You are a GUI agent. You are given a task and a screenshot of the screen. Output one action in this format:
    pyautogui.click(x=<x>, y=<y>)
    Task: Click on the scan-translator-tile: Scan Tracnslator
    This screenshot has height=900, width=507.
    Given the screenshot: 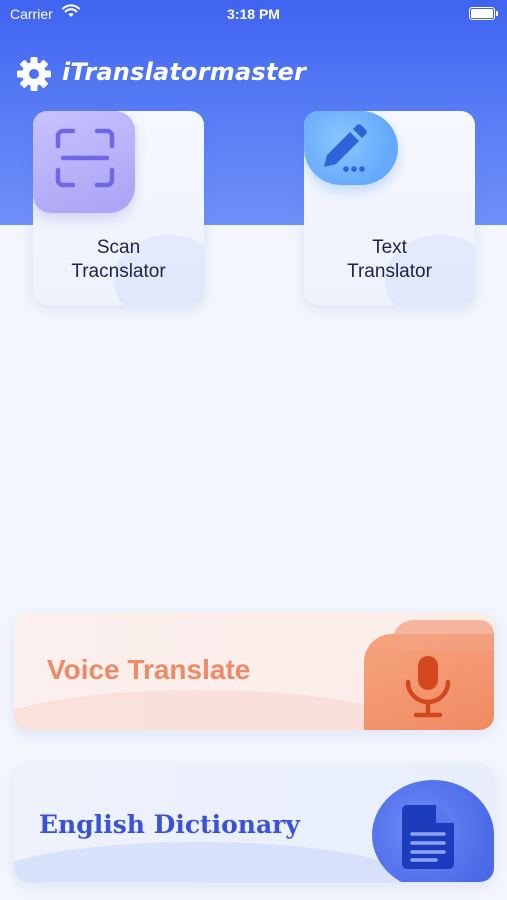 What is the action you would take?
    pyautogui.click(x=118, y=208)
    